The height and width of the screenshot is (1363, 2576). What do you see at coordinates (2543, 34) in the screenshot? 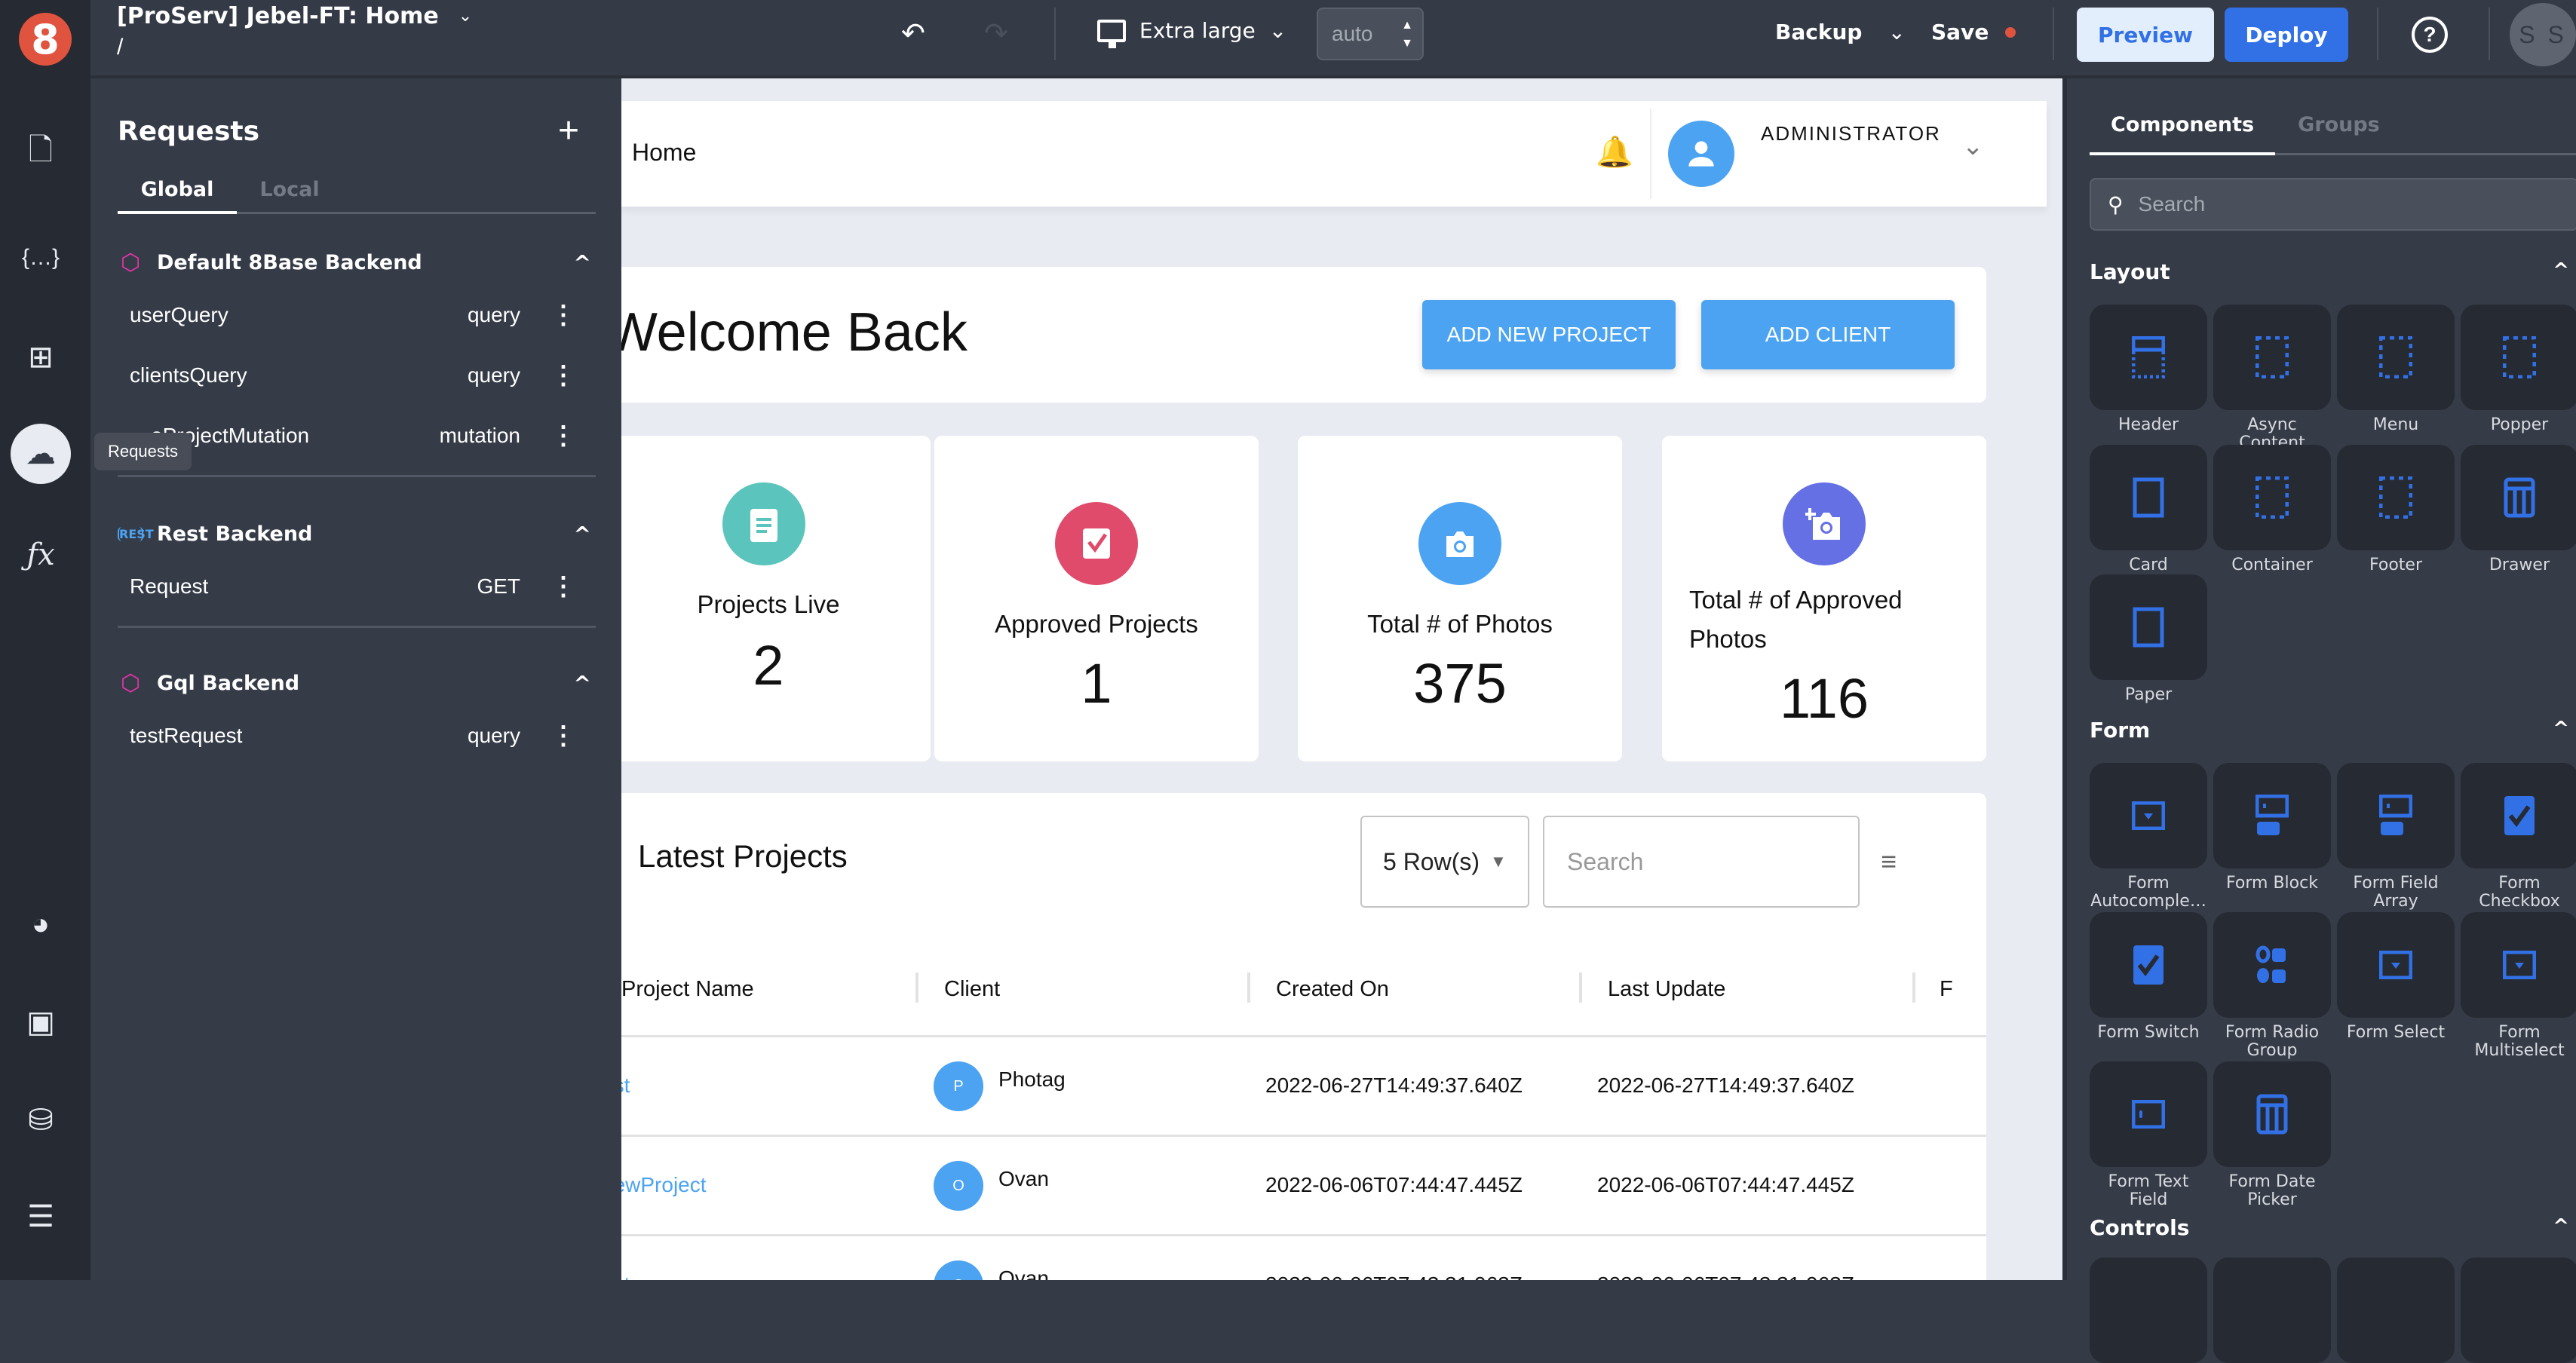
I see `user-avatar: S S` at bounding box center [2543, 34].